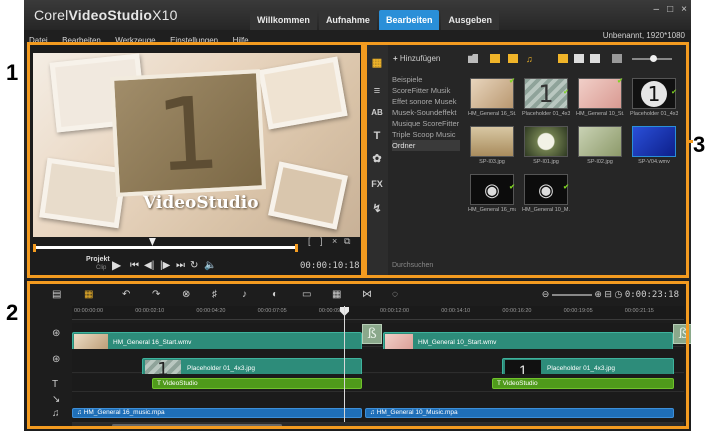 The image size is (711, 431). What do you see at coordinates (347, 20) in the screenshot?
I see `tab-aufnahme: Aufnahme` at bounding box center [347, 20].